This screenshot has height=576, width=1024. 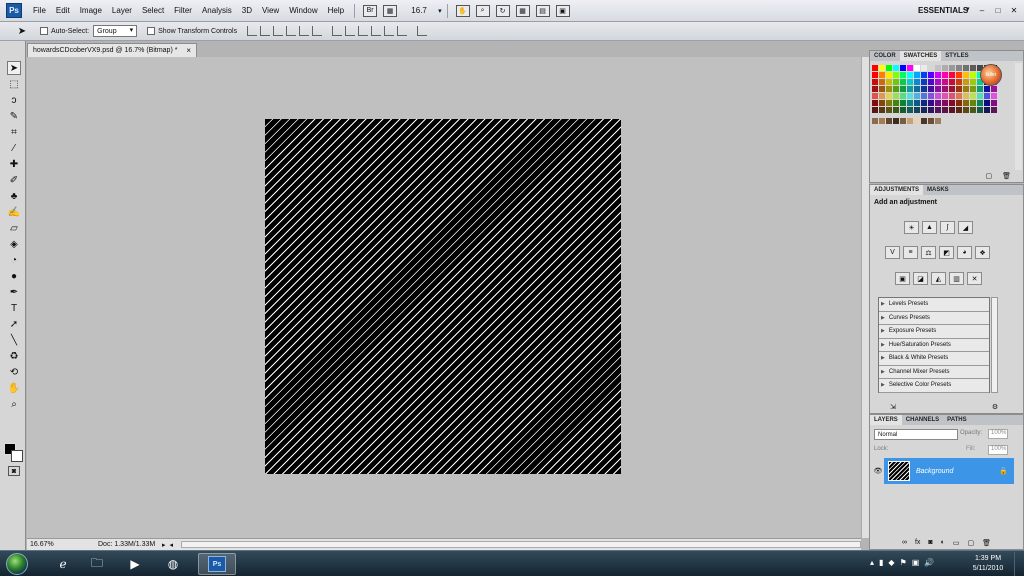 I want to click on exposure-icon: ◢, so click(x=965, y=227).